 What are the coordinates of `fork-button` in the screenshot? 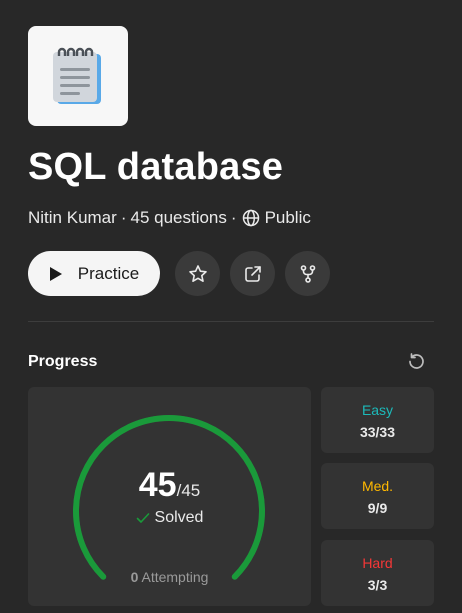 It's located at (307, 273).